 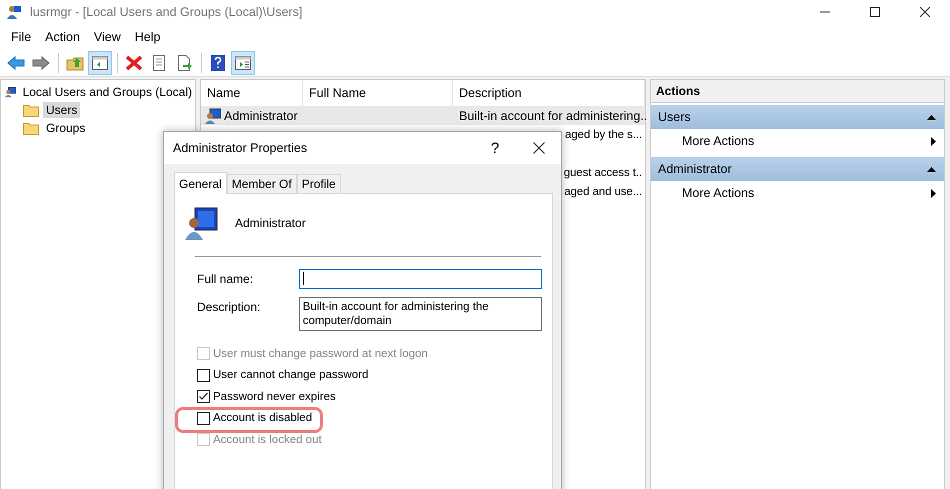 What do you see at coordinates (797, 117) in the screenshot?
I see `action-section-header: Users` at bounding box center [797, 117].